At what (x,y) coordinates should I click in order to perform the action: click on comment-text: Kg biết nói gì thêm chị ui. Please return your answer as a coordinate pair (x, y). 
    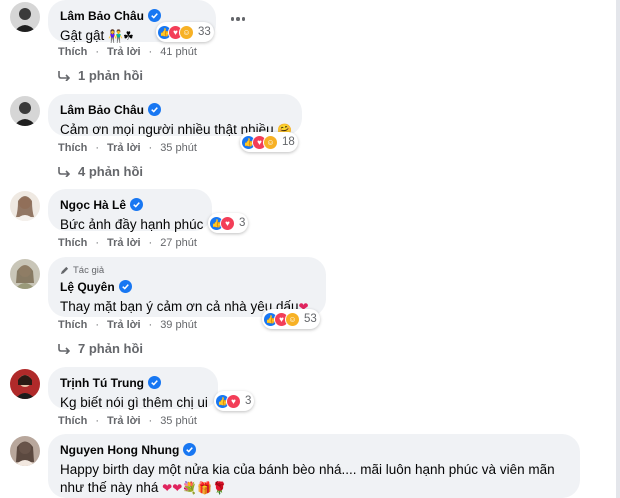
    Looking at the image, I should click on (134, 402).